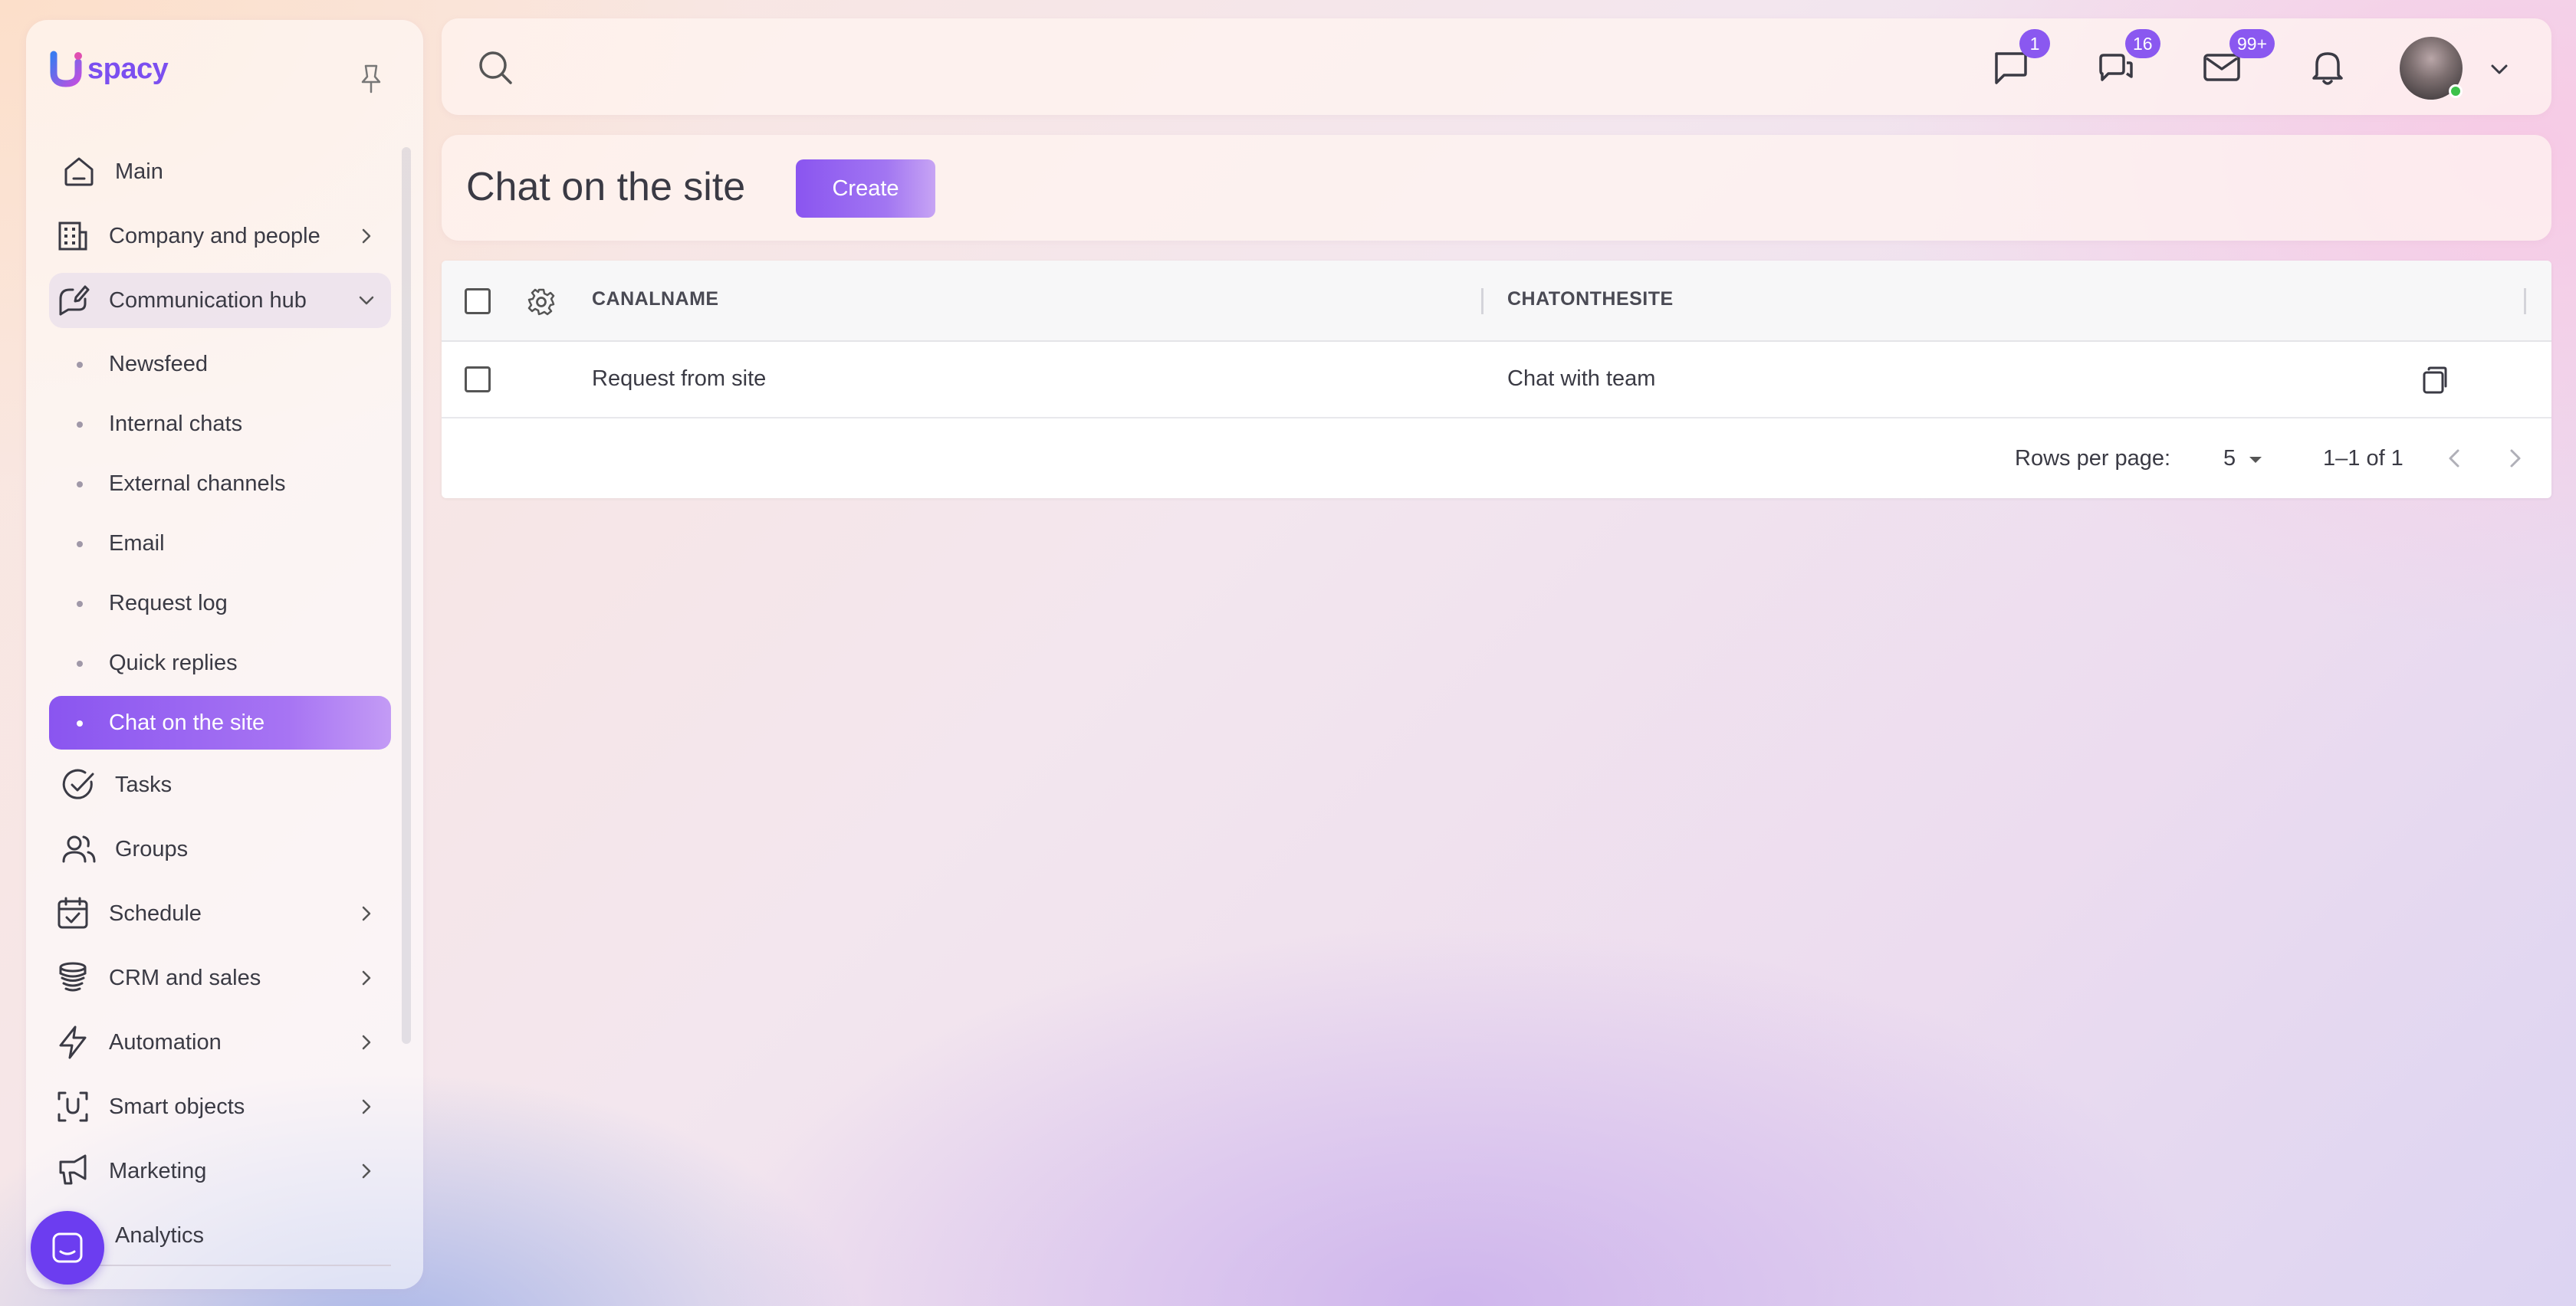  I want to click on support-chat-button, so click(67, 1248).